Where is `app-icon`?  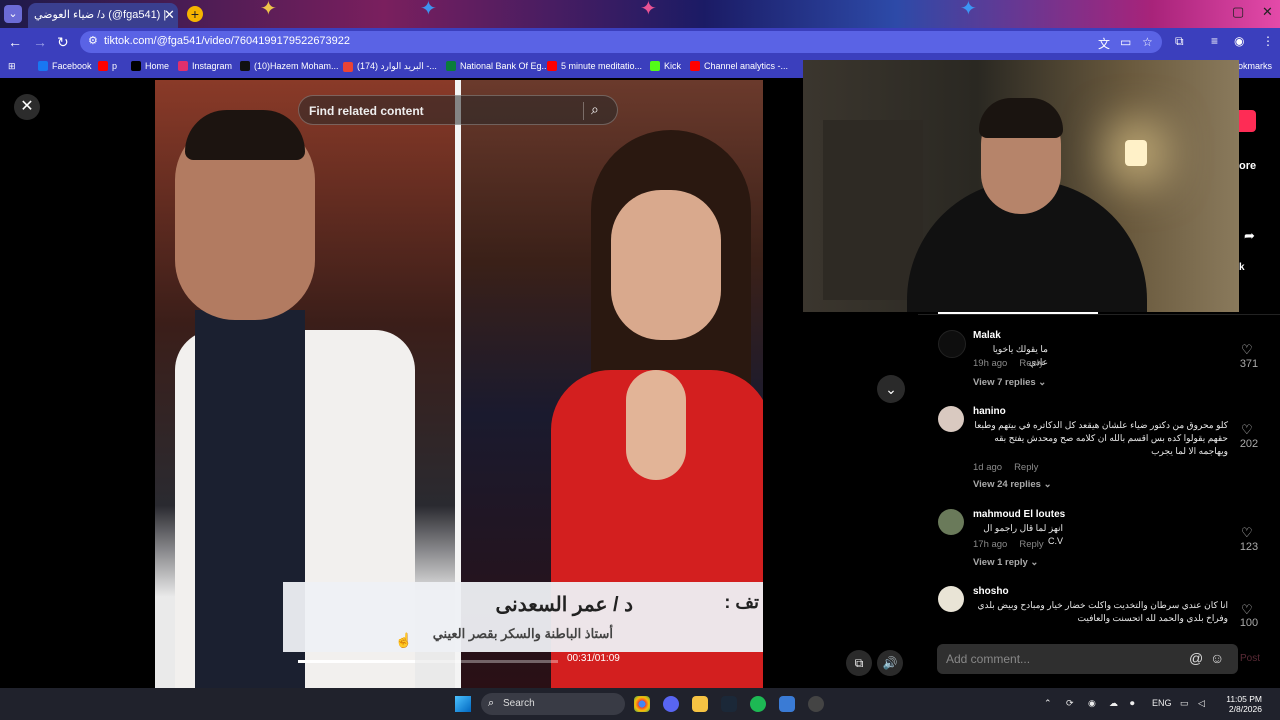 app-icon is located at coordinates (816, 704).